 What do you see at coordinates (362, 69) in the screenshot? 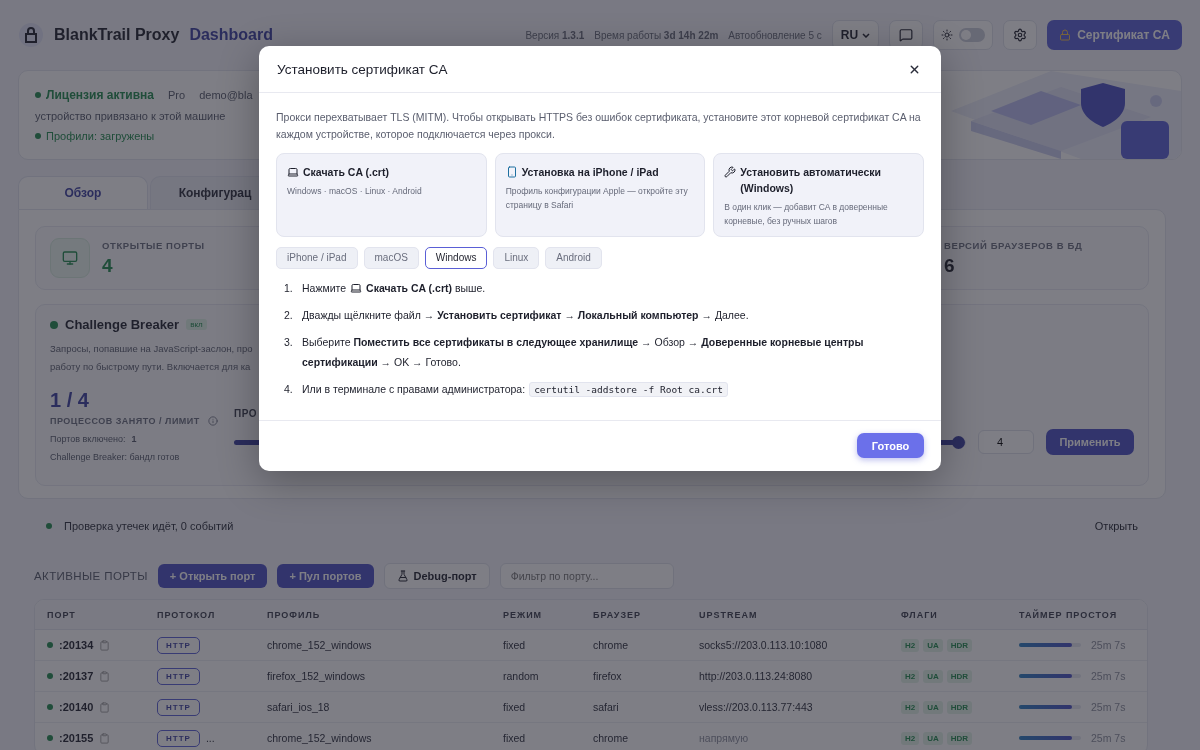
I see `dialog-title: Установить сертификат CA` at bounding box center [362, 69].